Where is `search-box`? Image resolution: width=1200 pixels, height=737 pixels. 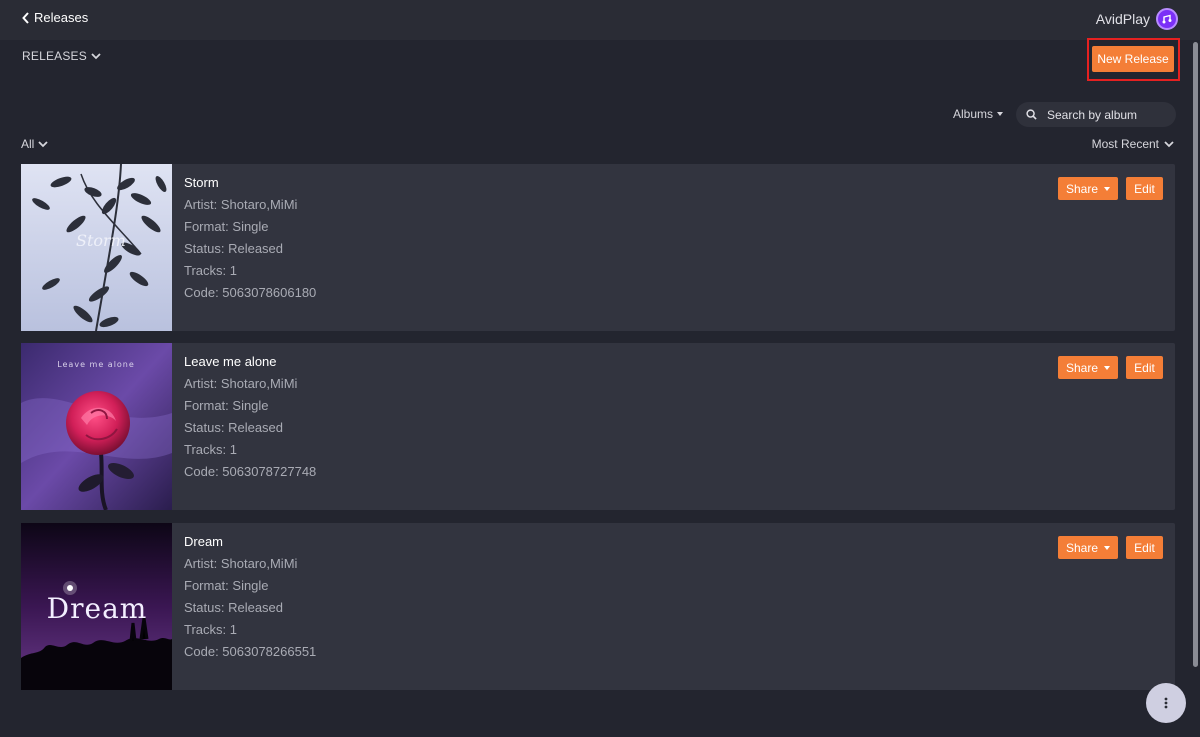 search-box is located at coordinates (1096, 114).